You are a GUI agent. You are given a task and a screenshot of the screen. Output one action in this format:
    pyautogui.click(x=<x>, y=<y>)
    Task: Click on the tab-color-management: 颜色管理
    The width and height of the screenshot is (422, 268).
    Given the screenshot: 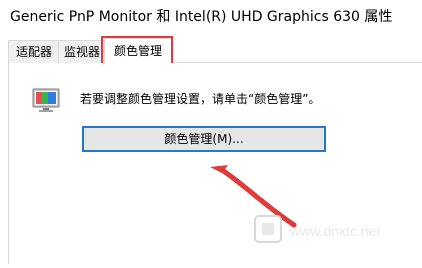 What is the action you would take?
    pyautogui.click(x=138, y=51)
    